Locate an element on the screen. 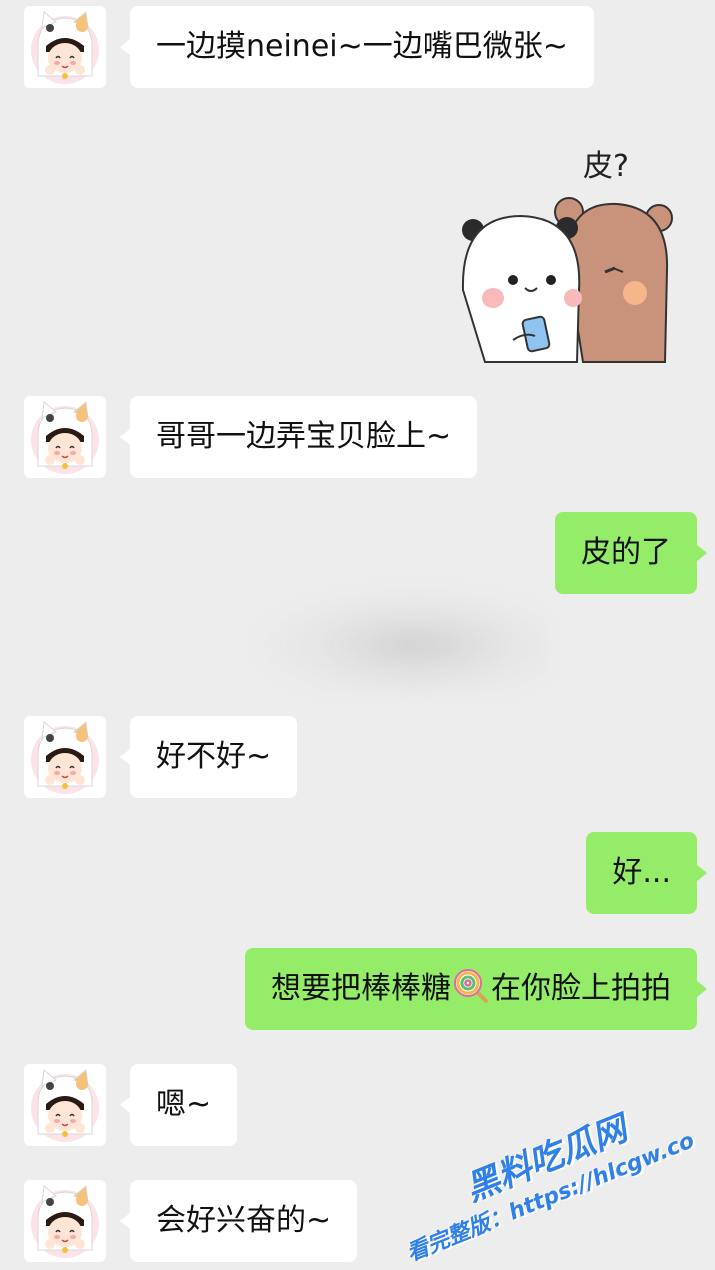 This screenshot has height=1270, width=715. message-text: 想要把棒棒糖 is located at coordinates (361, 988).